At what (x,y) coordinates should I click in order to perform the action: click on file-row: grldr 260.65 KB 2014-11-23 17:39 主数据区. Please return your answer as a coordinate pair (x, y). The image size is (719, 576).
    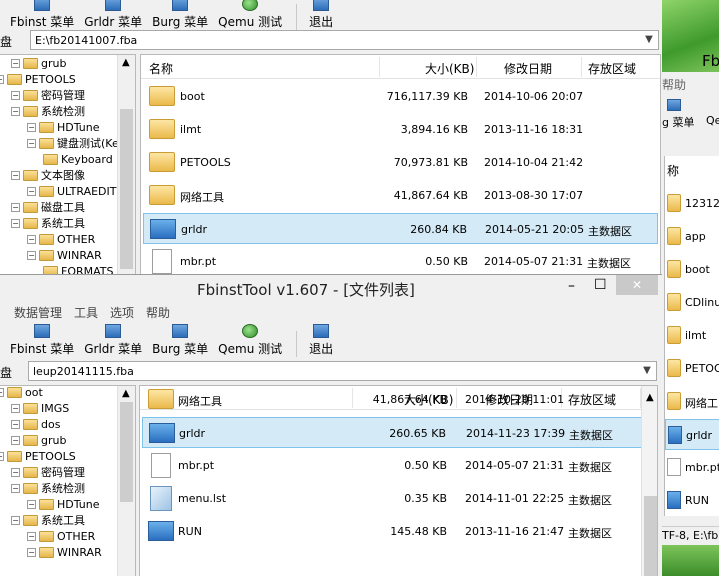
    Looking at the image, I should click on (398, 432).